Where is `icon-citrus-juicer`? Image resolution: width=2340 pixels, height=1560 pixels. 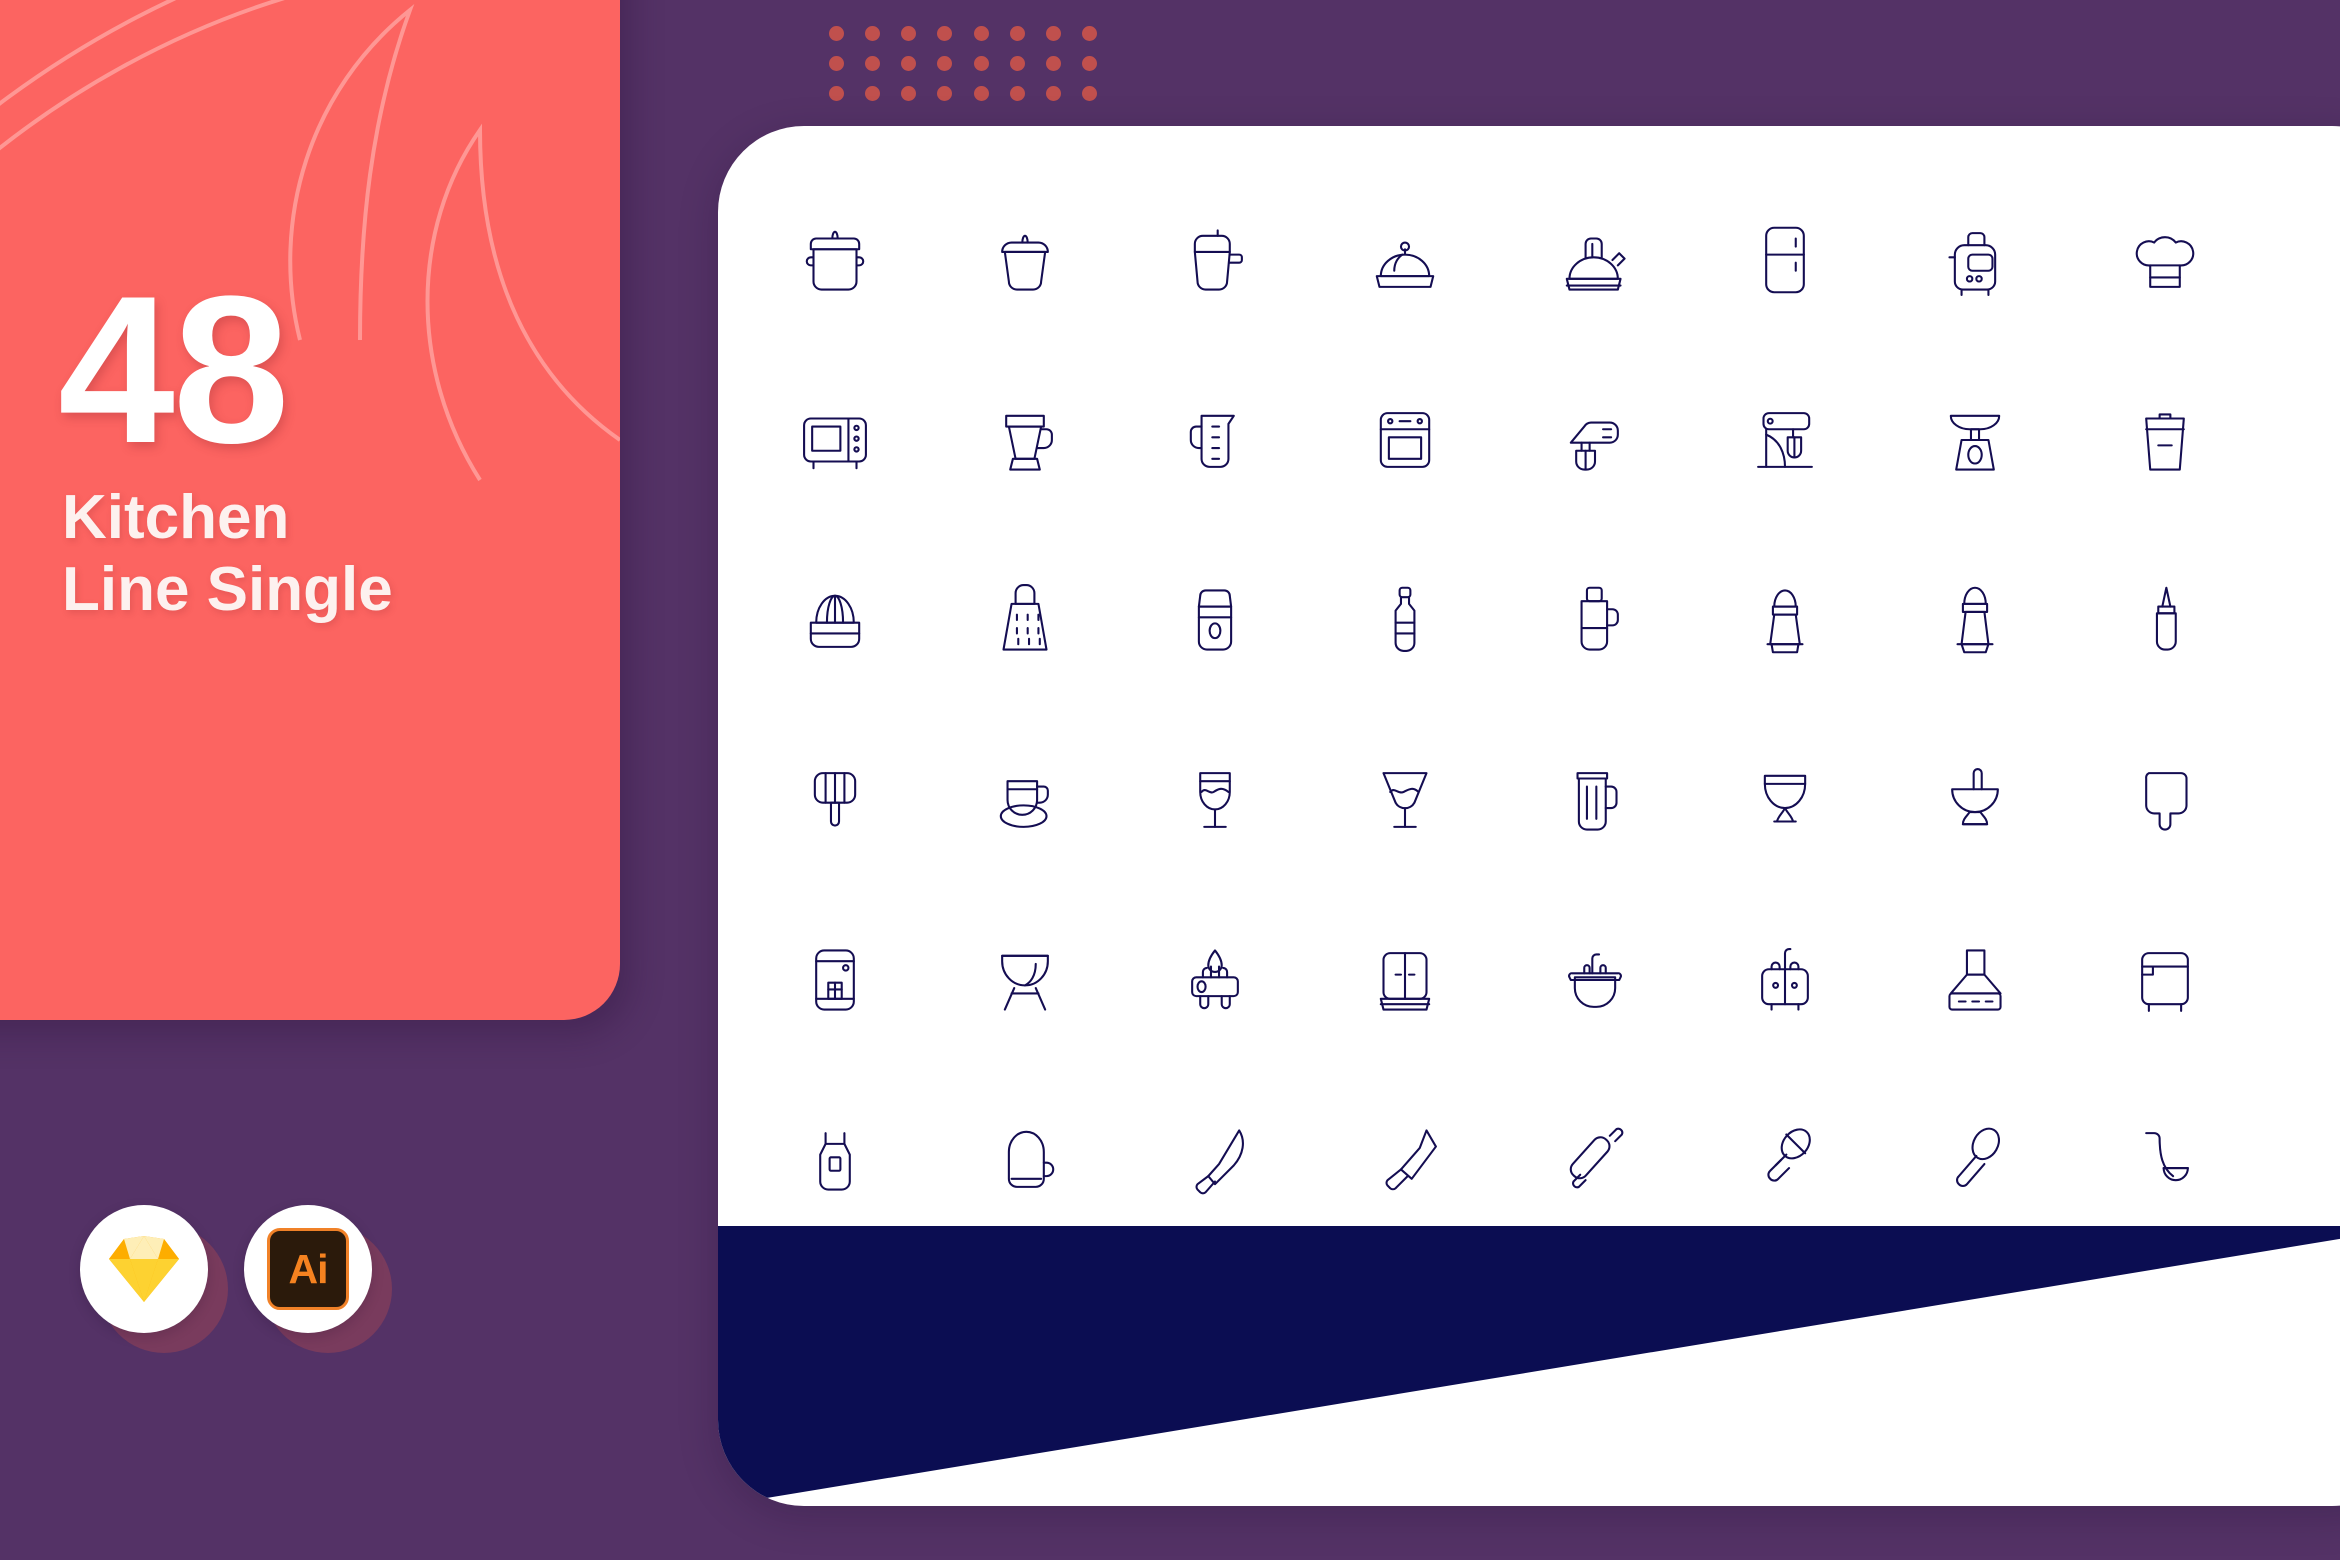 icon-citrus-juicer is located at coordinates (835, 620).